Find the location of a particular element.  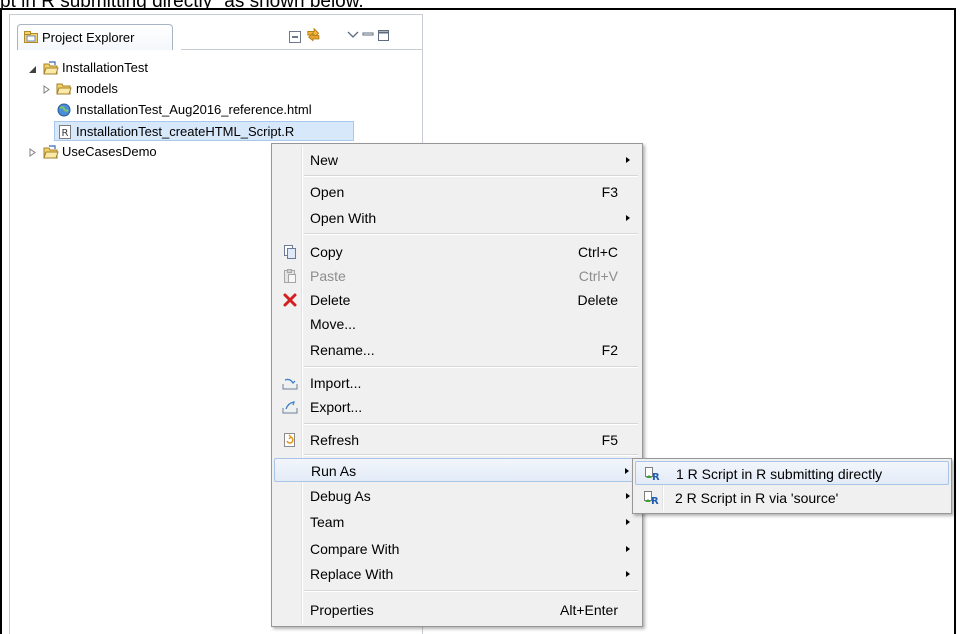

tab-project-explorer: Project Explorer is located at coordinates (95, 37).